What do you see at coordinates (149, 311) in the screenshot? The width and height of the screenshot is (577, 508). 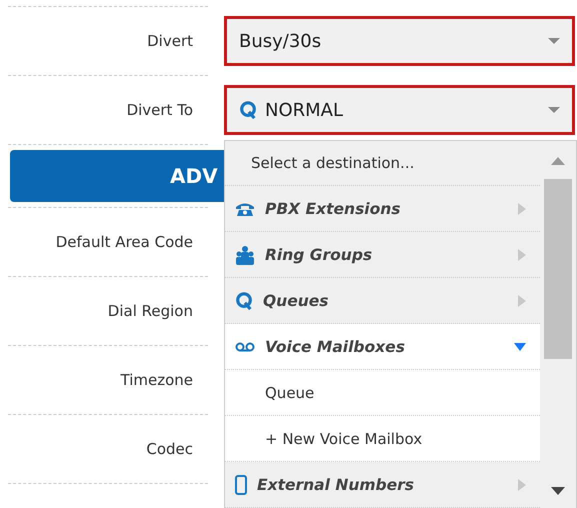 I see `field-label: Dial Region` at bounding box center [149, 311].